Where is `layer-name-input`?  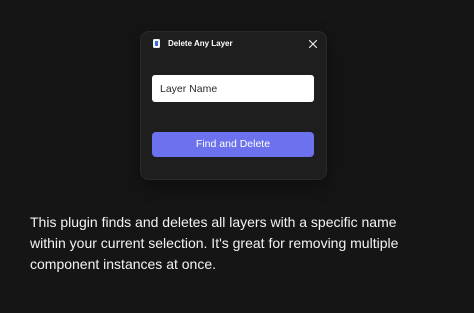 layer-name-input is located at coordinates (233, 88).